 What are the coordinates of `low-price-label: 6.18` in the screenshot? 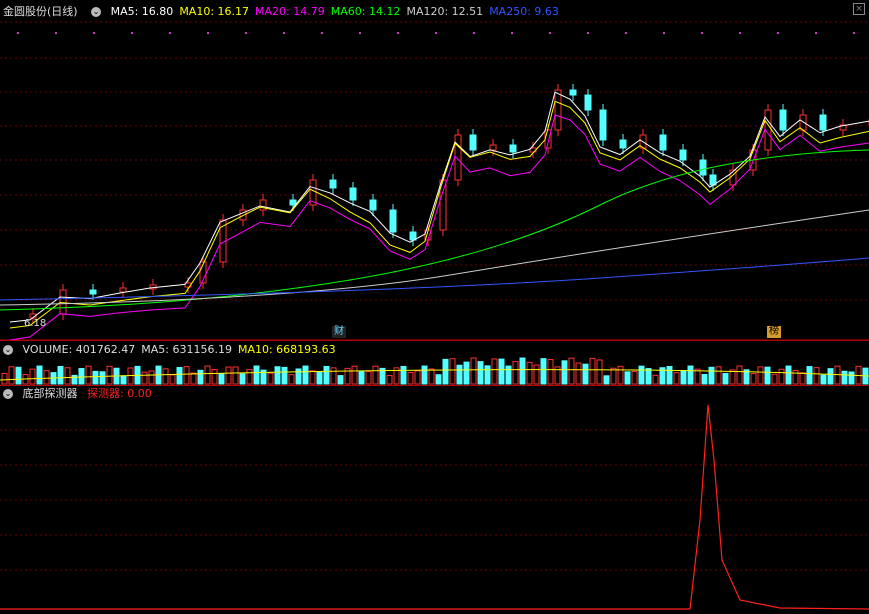 It's located at (35, 323).